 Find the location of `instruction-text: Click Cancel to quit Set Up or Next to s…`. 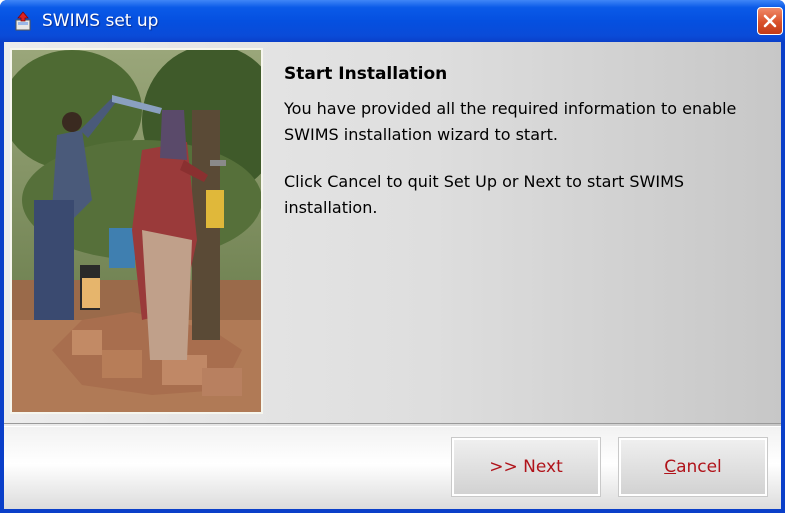

instruction-text: Click Cancel to quit Set Up or Next to s… is located at coordinates (484, 194).